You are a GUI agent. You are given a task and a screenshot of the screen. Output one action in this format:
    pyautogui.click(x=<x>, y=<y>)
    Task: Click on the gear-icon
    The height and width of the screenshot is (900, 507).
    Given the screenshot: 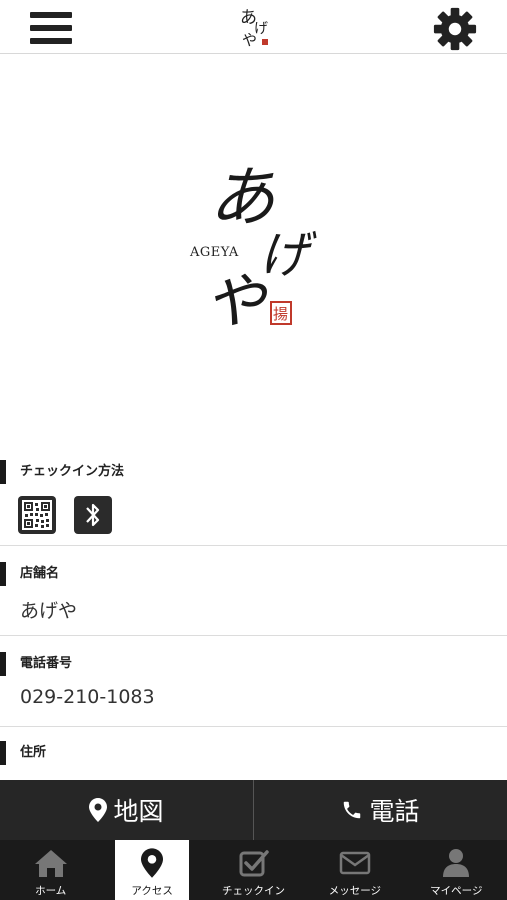 What is the action you would take?
    pyautogui.click(x=455, y=29)
    